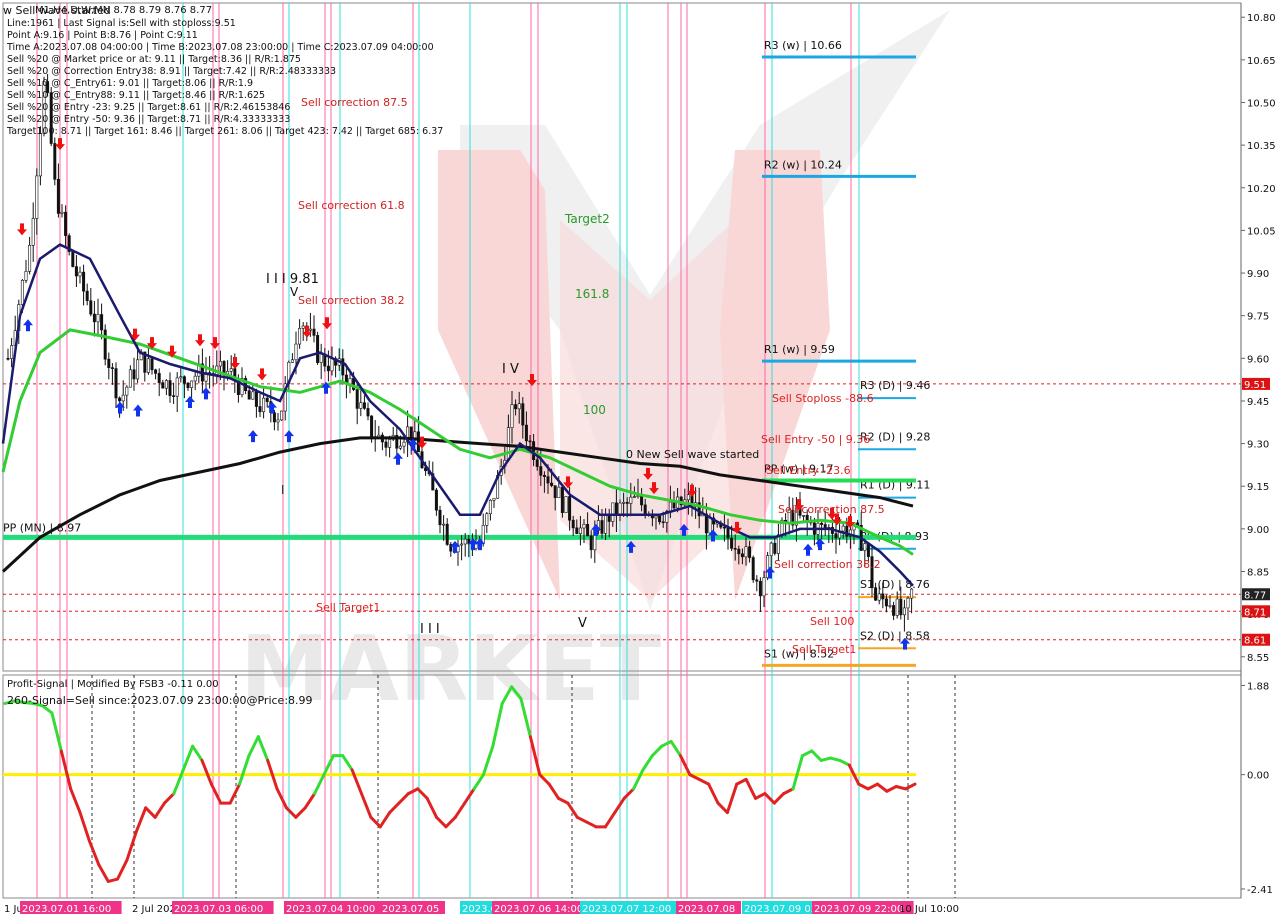  What do you see at coordinates (1258, 530) in the screenshot?
I see `price-tick-label: 9.00` at bounding box center [1258, 530].